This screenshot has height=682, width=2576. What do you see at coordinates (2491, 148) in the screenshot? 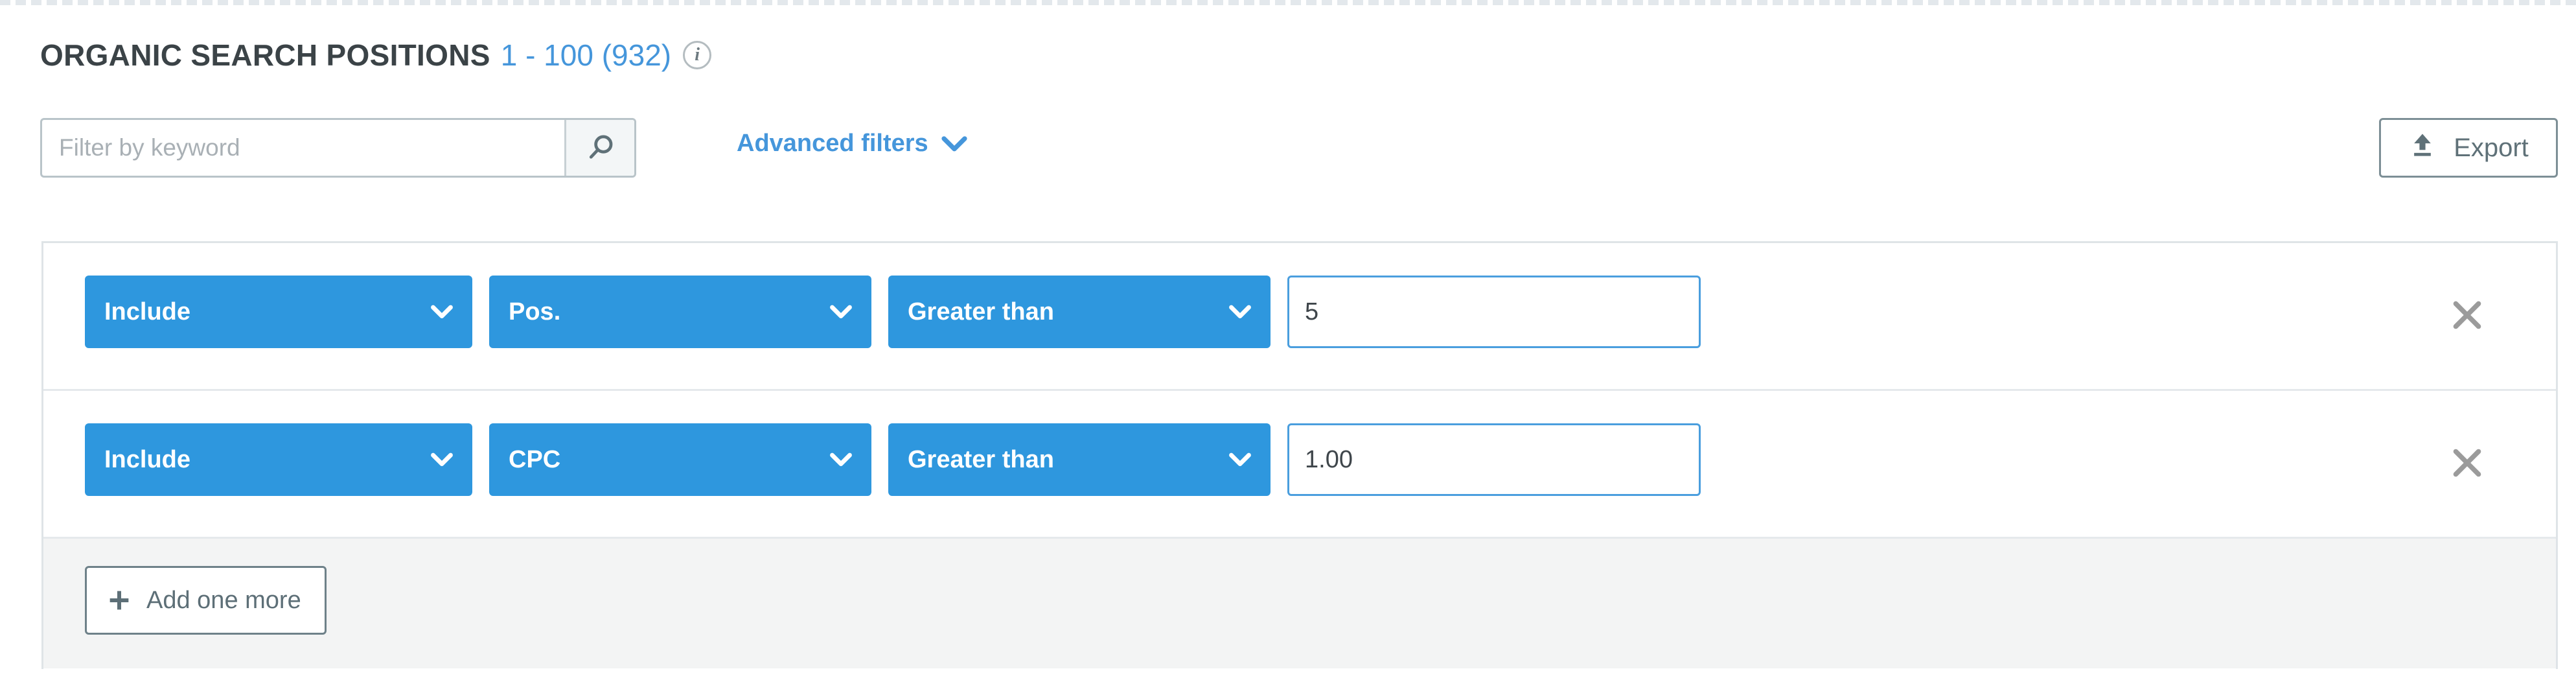
I see `export-label: Export` at bounding box center [2491, 148].